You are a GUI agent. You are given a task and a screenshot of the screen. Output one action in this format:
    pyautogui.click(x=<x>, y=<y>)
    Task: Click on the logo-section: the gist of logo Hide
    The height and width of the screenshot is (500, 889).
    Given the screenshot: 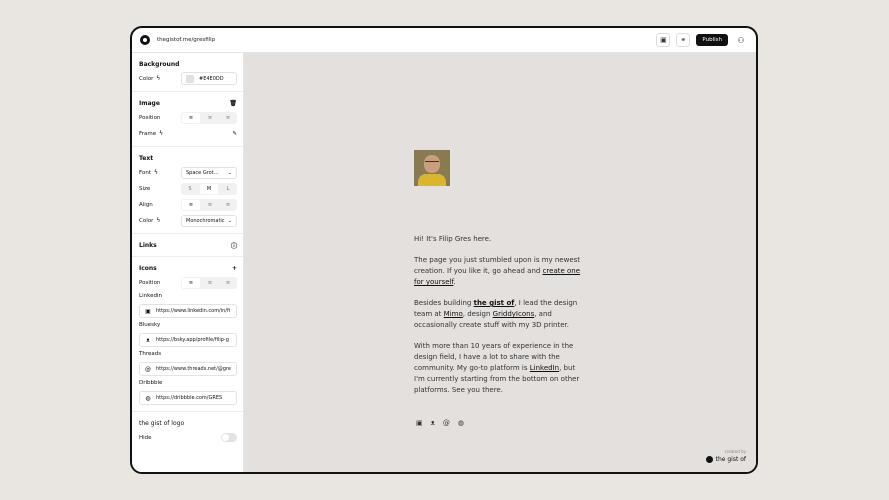 What is the action you would take?
    pyautogui.click(x=187, y=431)
    